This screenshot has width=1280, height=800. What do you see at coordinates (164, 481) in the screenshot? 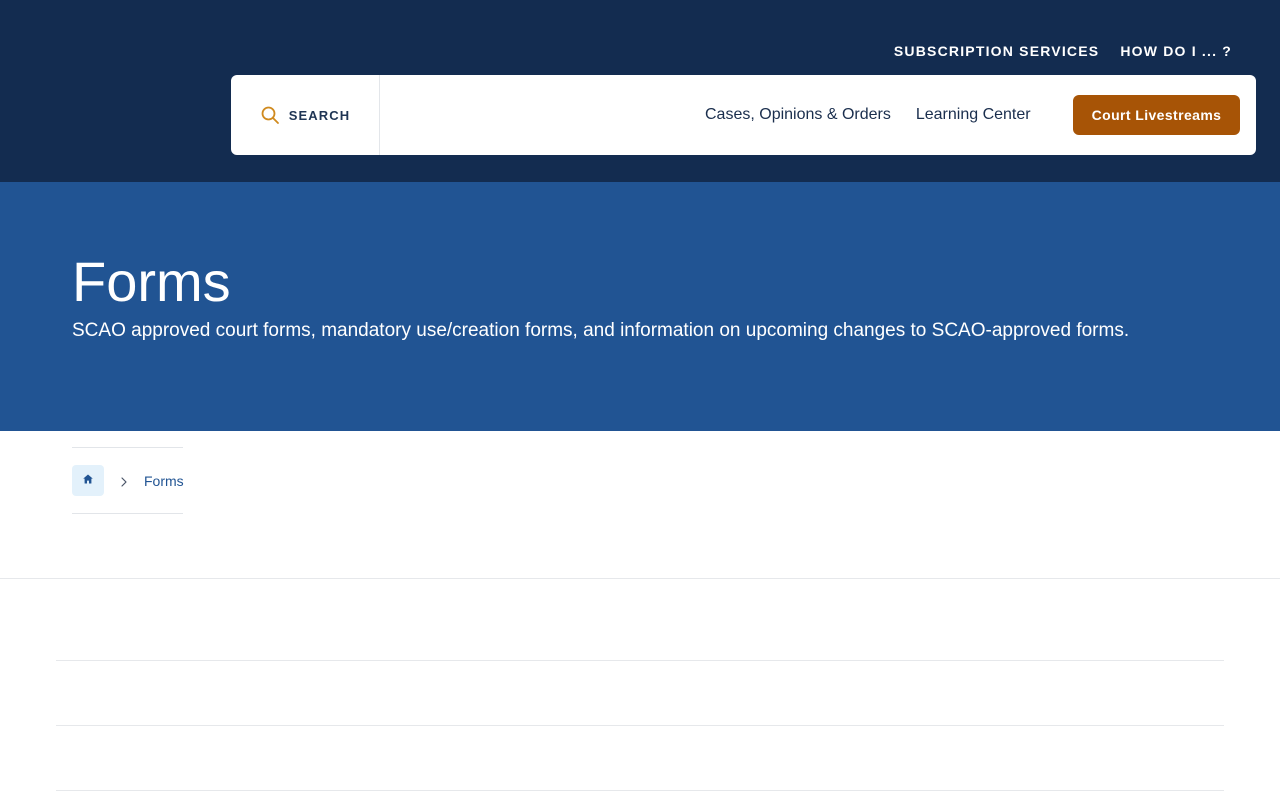
I see `breadcrumb-current-forms: Forms` at bounding box center [164, 481].